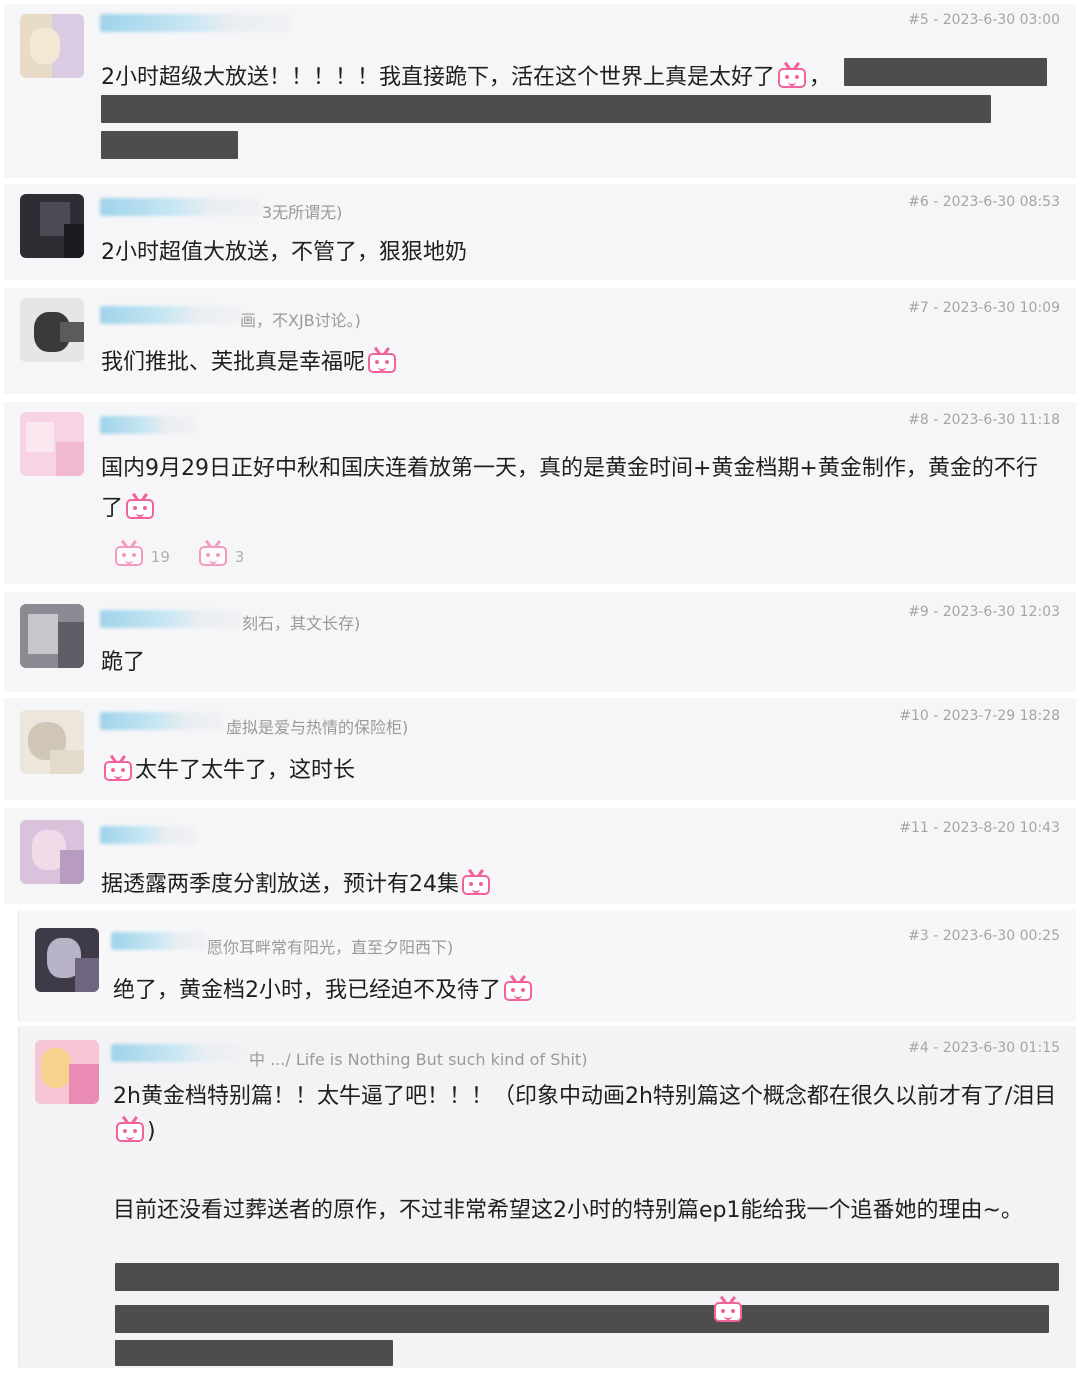 The height and width of the screenshot is (1373, 1080). Describe the element at coordinates (280, 884) in the screenshot. I see `comment-text-body: 据透露两季度分割放送，预计有24集` at that location.